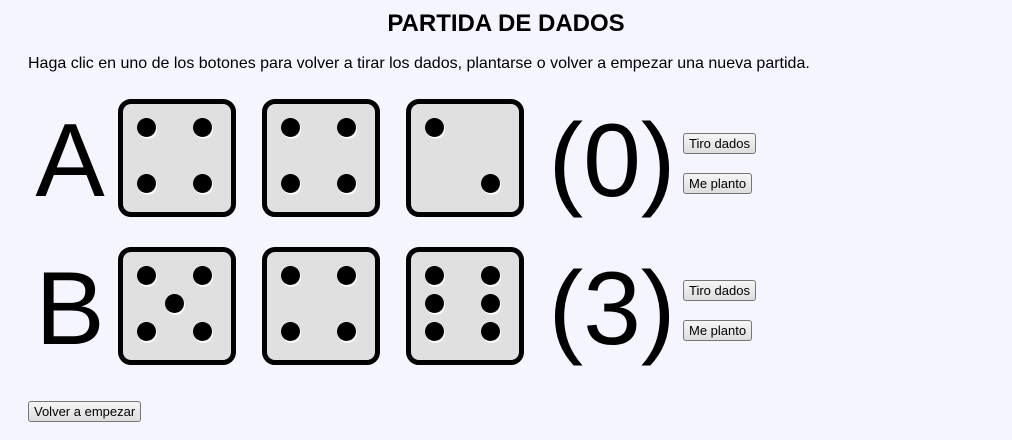 This screenshot has width=1012, height=440. What do you see at coordinates (70, 309) in the screenshot?
I see `player-label: B` at bounding box center [70, 309].